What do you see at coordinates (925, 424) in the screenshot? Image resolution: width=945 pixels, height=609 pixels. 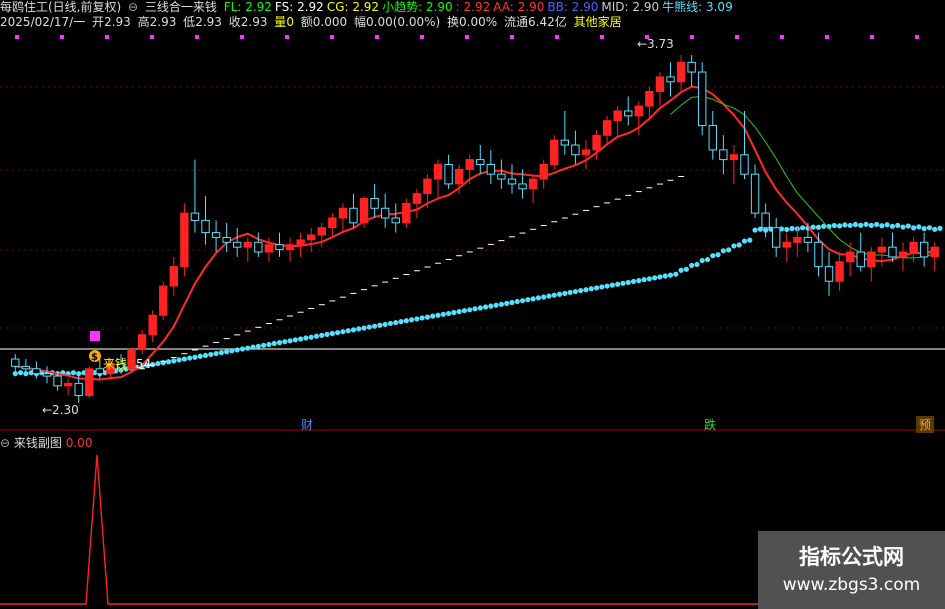 I see `event-mark-forecast: 预` at bounding box center [925, 424].